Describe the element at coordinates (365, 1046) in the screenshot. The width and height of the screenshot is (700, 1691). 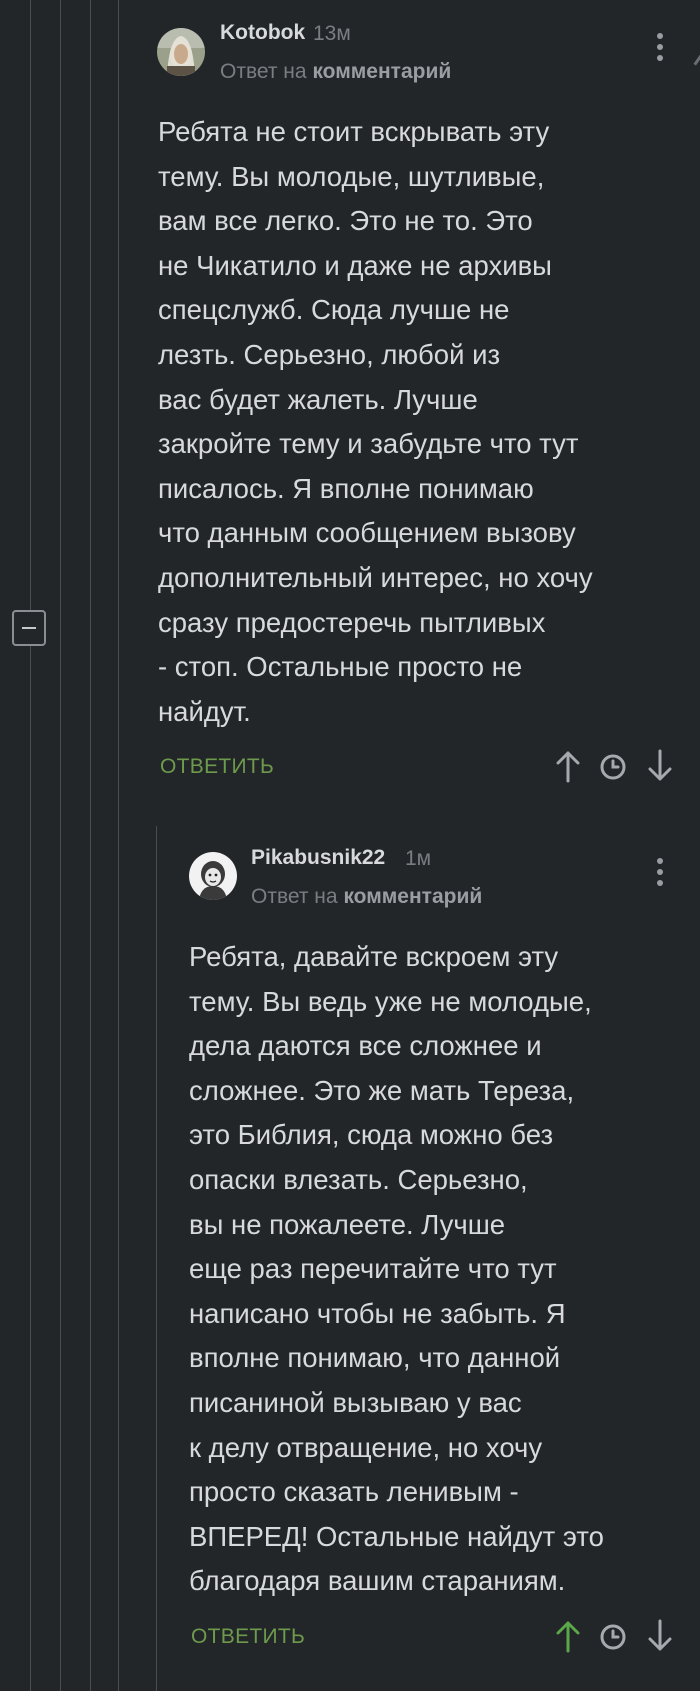
I see `comment-line: дела даются все сложнее и` at that location.